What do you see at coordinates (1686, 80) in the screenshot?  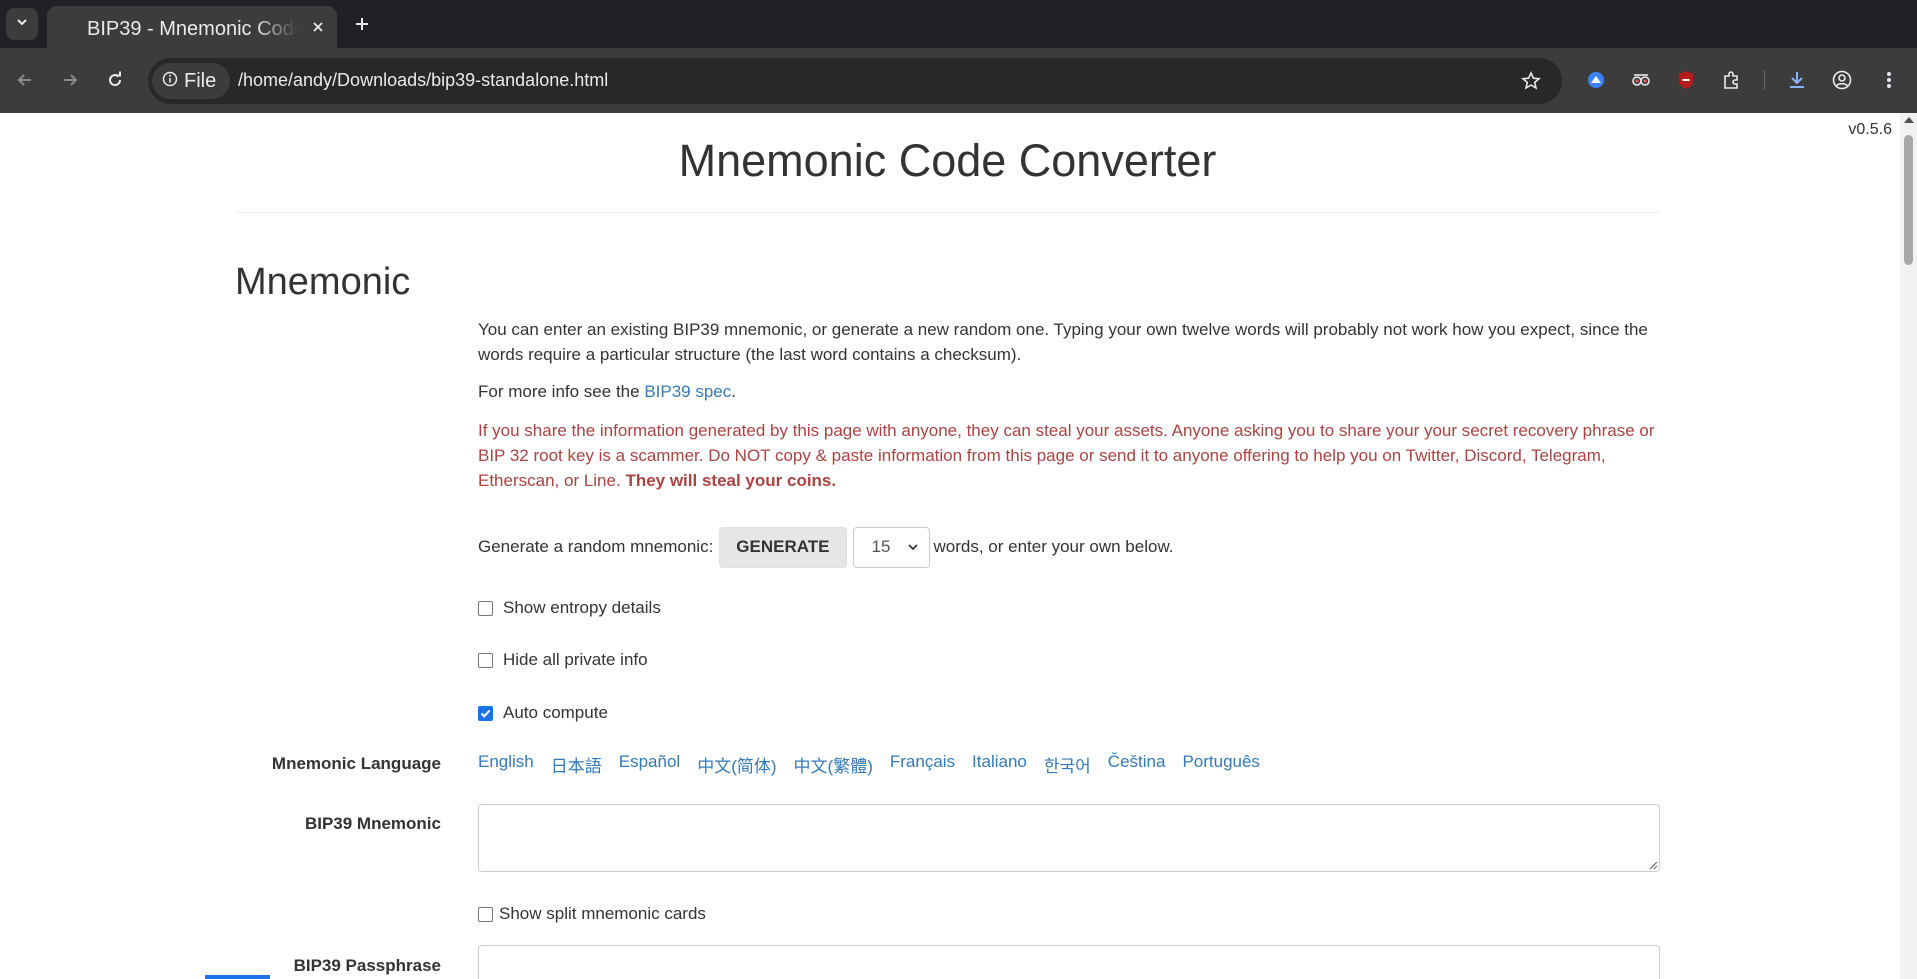 I see `shield-block-icon` at bounding box center [1686, 80].